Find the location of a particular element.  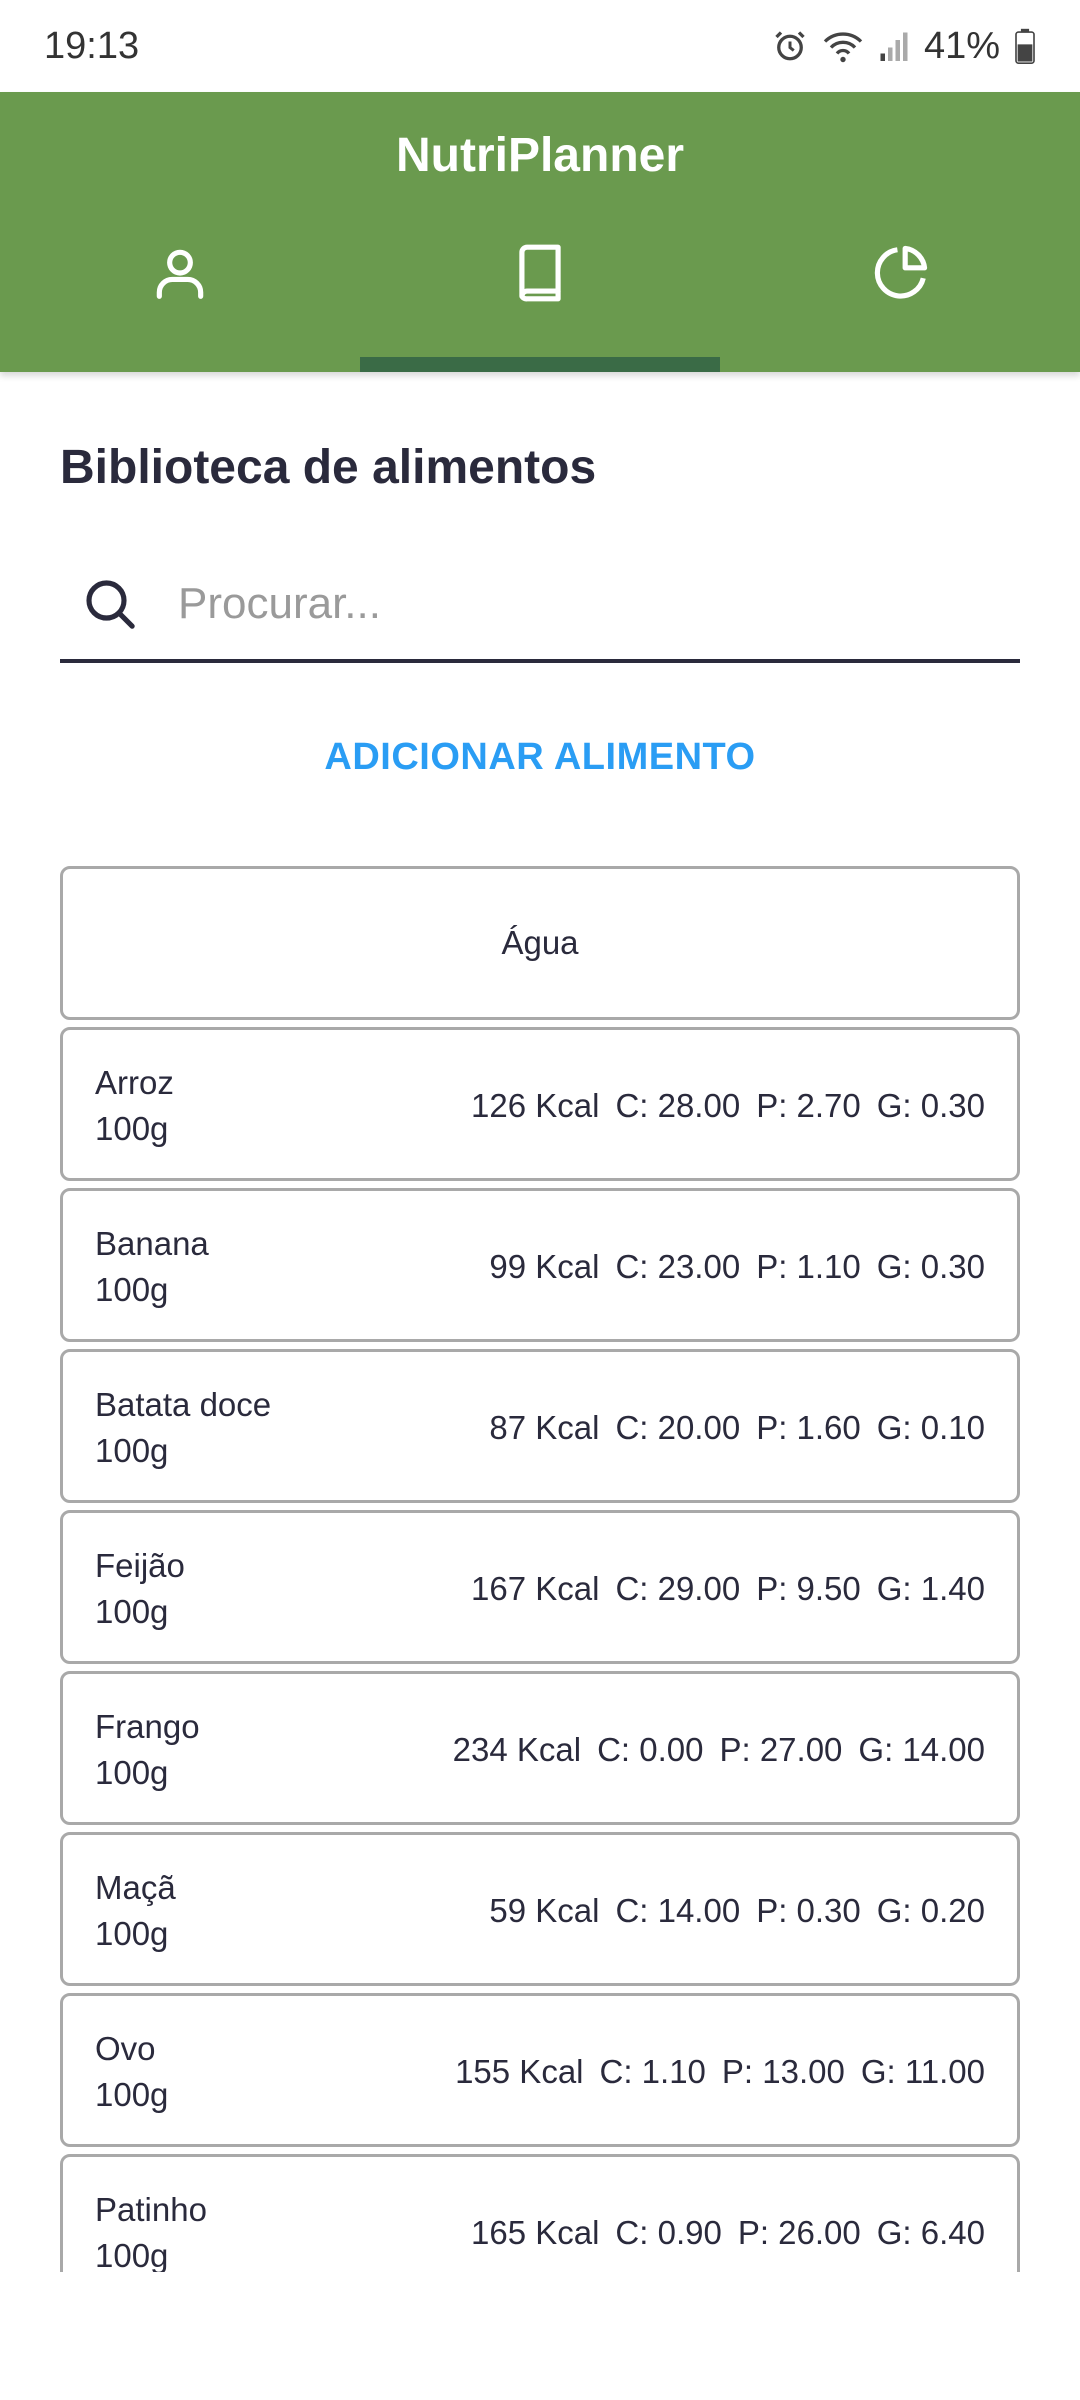

food-card: Ovo 100g 155 Kcal C: 1.10 P: 13.00 G: 11.00 is located at coordinates (540, 2070).